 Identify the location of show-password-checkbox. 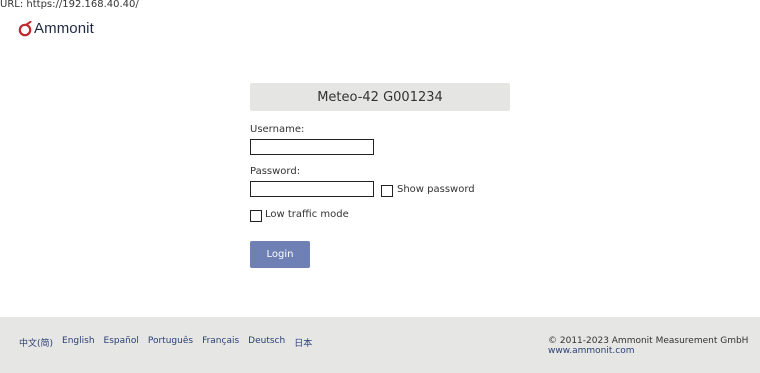
(387, 191).